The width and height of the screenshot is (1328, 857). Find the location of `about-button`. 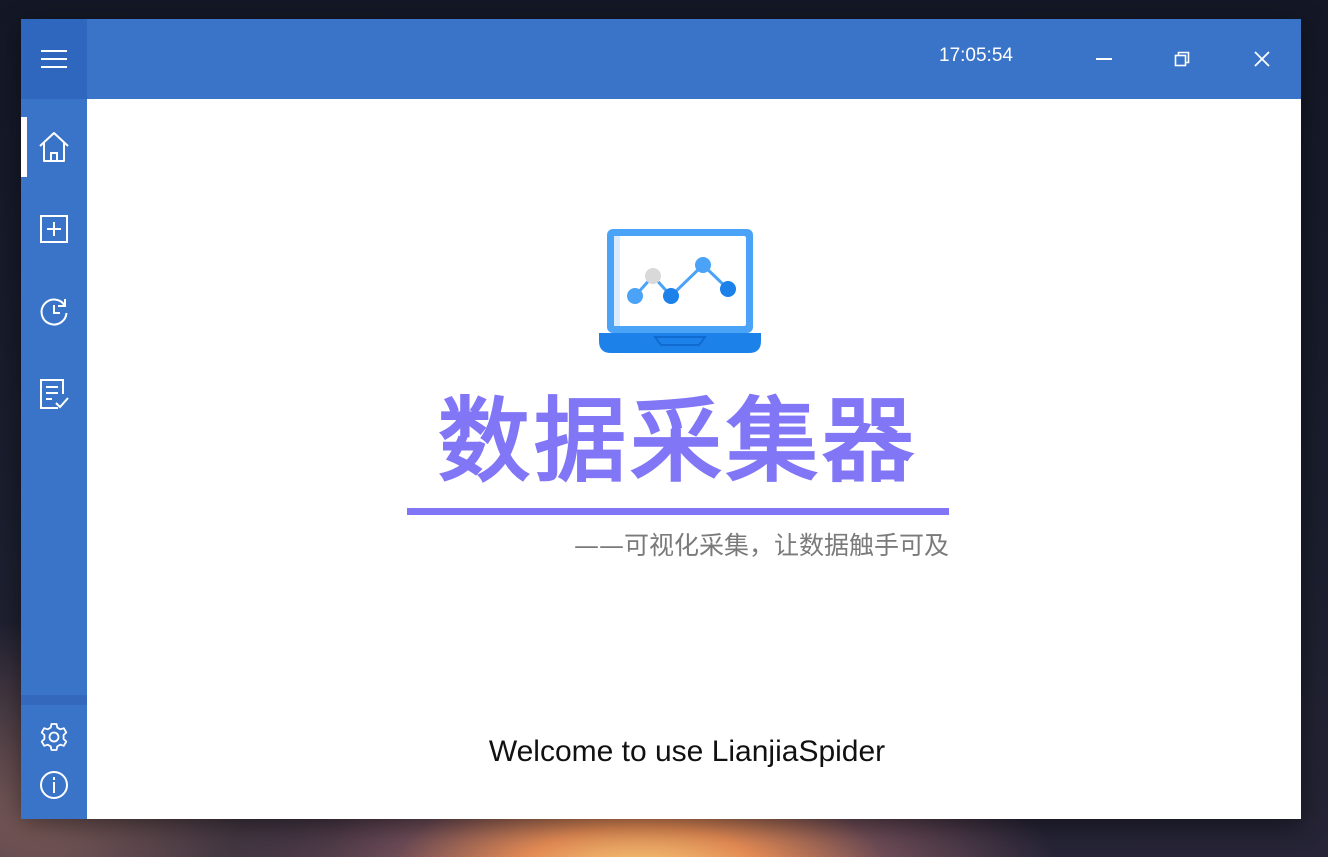

about-button is located at coordinates (54, 785).